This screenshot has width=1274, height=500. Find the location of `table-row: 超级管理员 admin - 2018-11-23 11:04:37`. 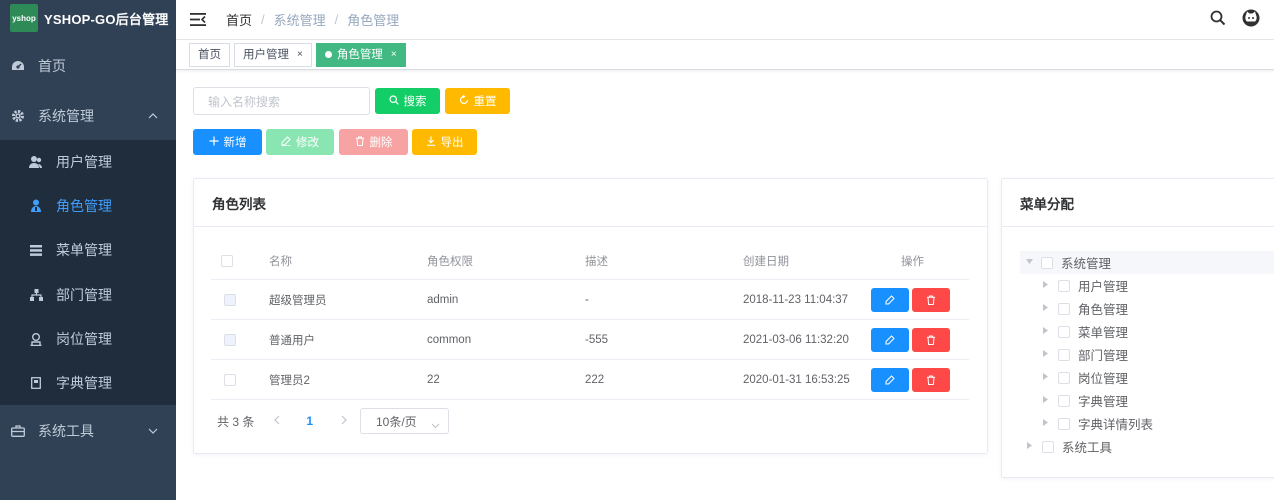

table-row: 超级管理员 admin - 2018-11-23 11:04:37 is located at coordinates (590, 300).